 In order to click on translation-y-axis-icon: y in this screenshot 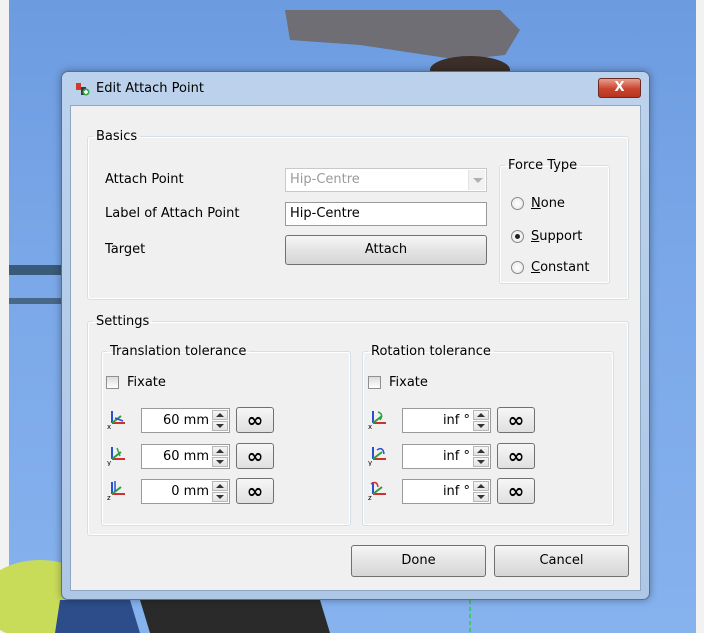, I will do `click(116, 456)`.